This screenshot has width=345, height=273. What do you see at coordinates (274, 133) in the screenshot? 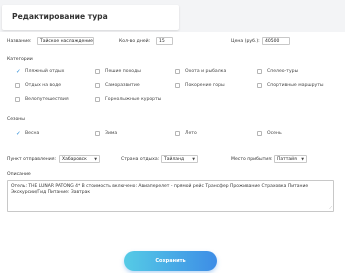
I see `season-label: Осень` at bounding box center [274, 133].